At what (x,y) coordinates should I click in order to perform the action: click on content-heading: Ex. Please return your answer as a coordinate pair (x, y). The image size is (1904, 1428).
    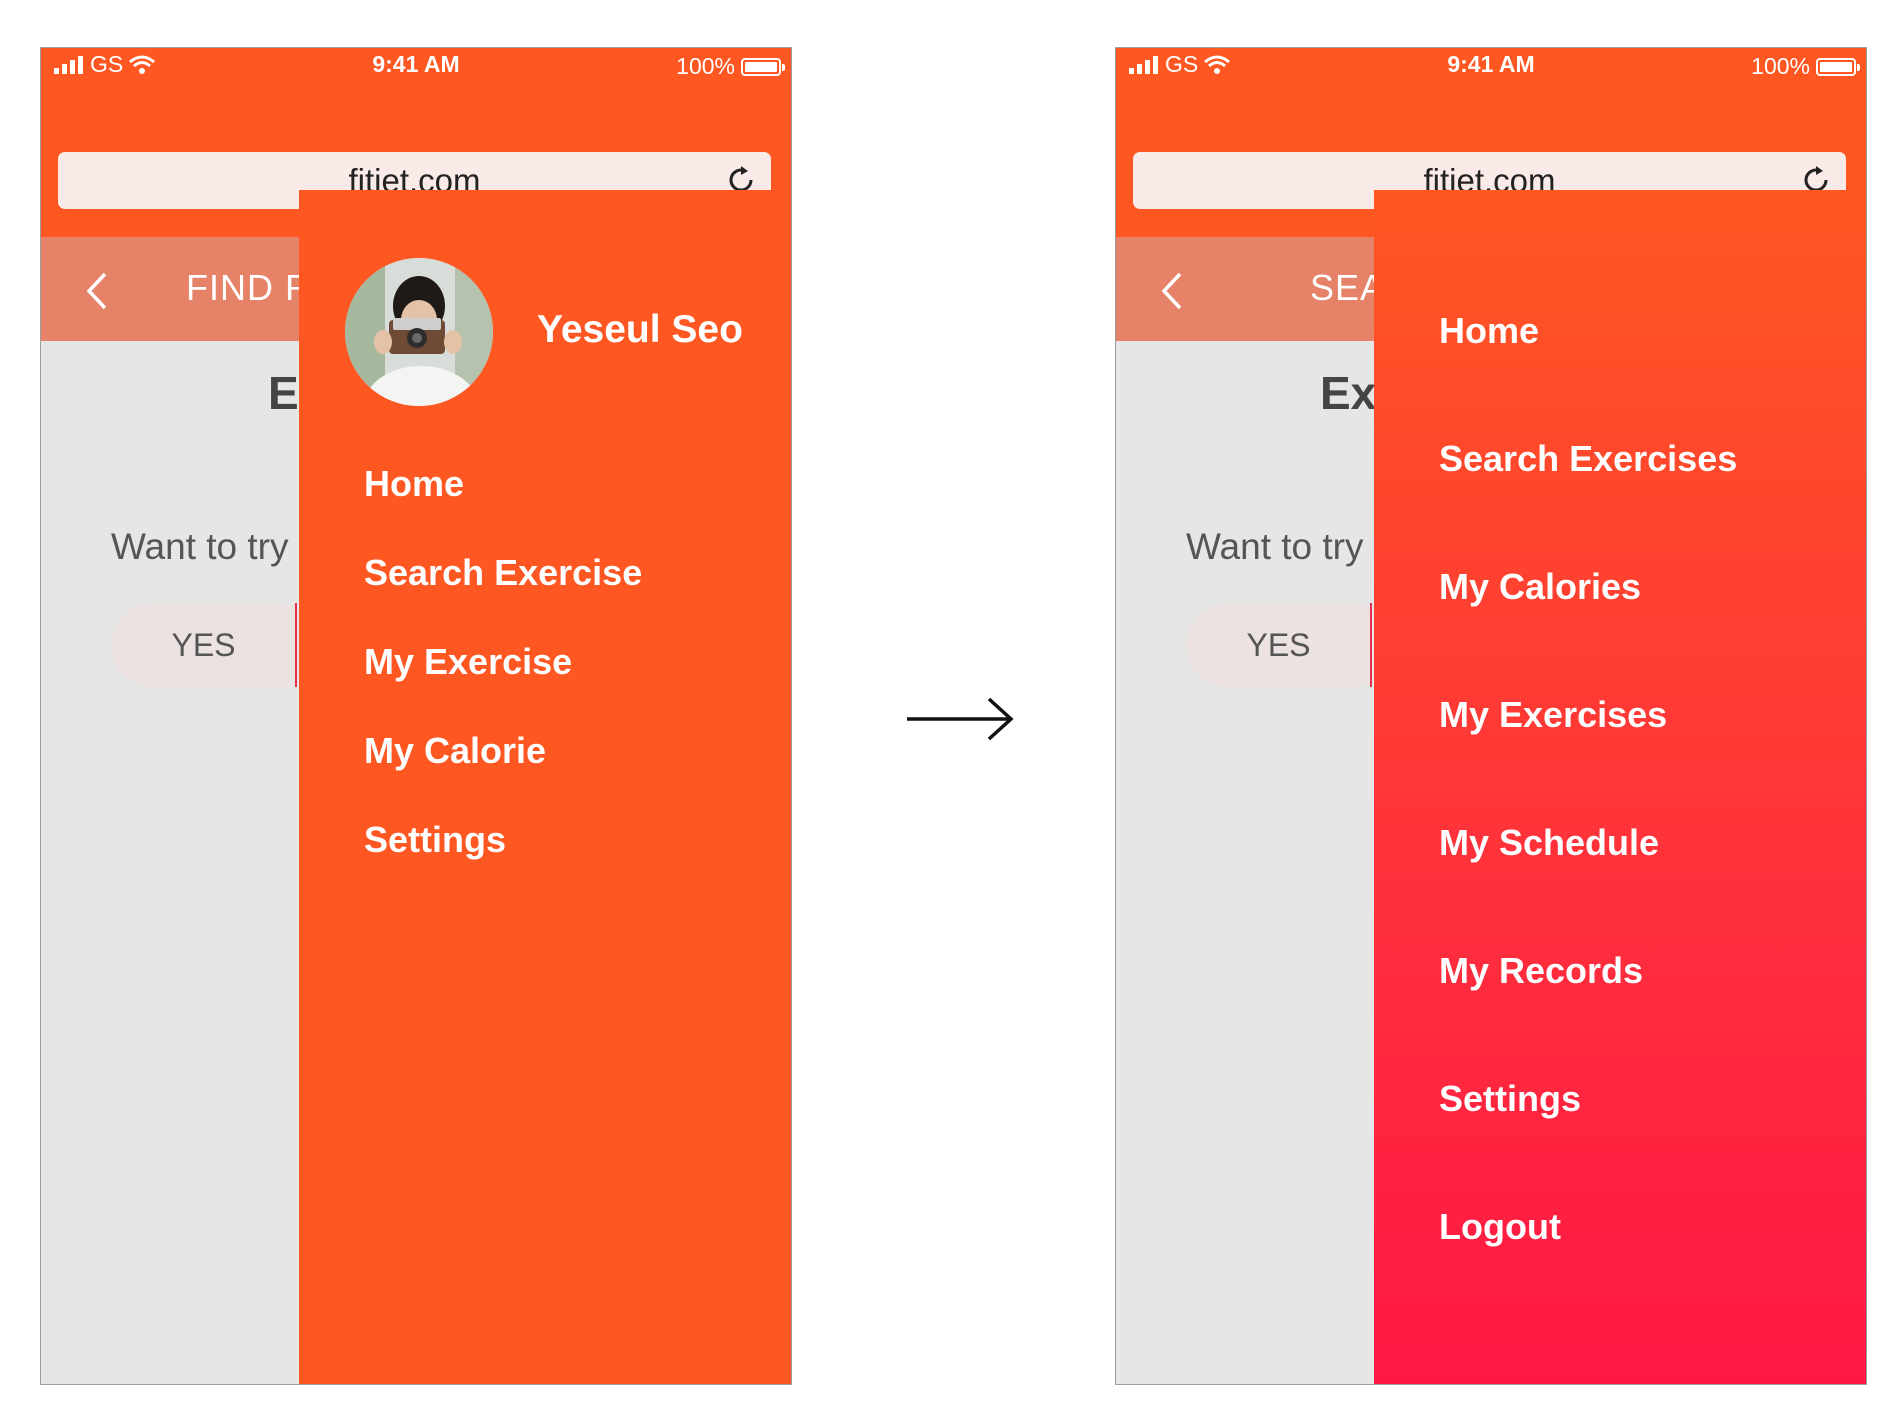
    Looking at the image, I should click on (1348, 393).